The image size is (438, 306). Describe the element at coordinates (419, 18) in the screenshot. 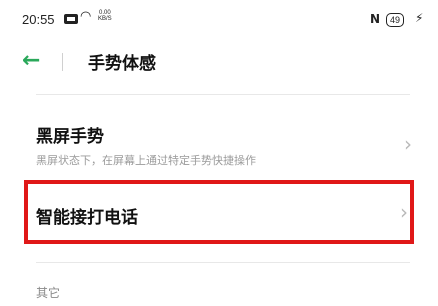

I see `charging-icon: ⚡` at that location.